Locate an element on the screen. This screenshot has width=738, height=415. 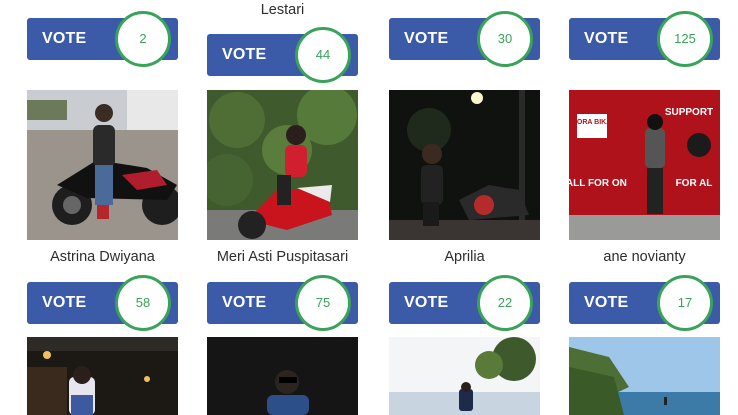
beach-photo is located at coordinates (644, 376).